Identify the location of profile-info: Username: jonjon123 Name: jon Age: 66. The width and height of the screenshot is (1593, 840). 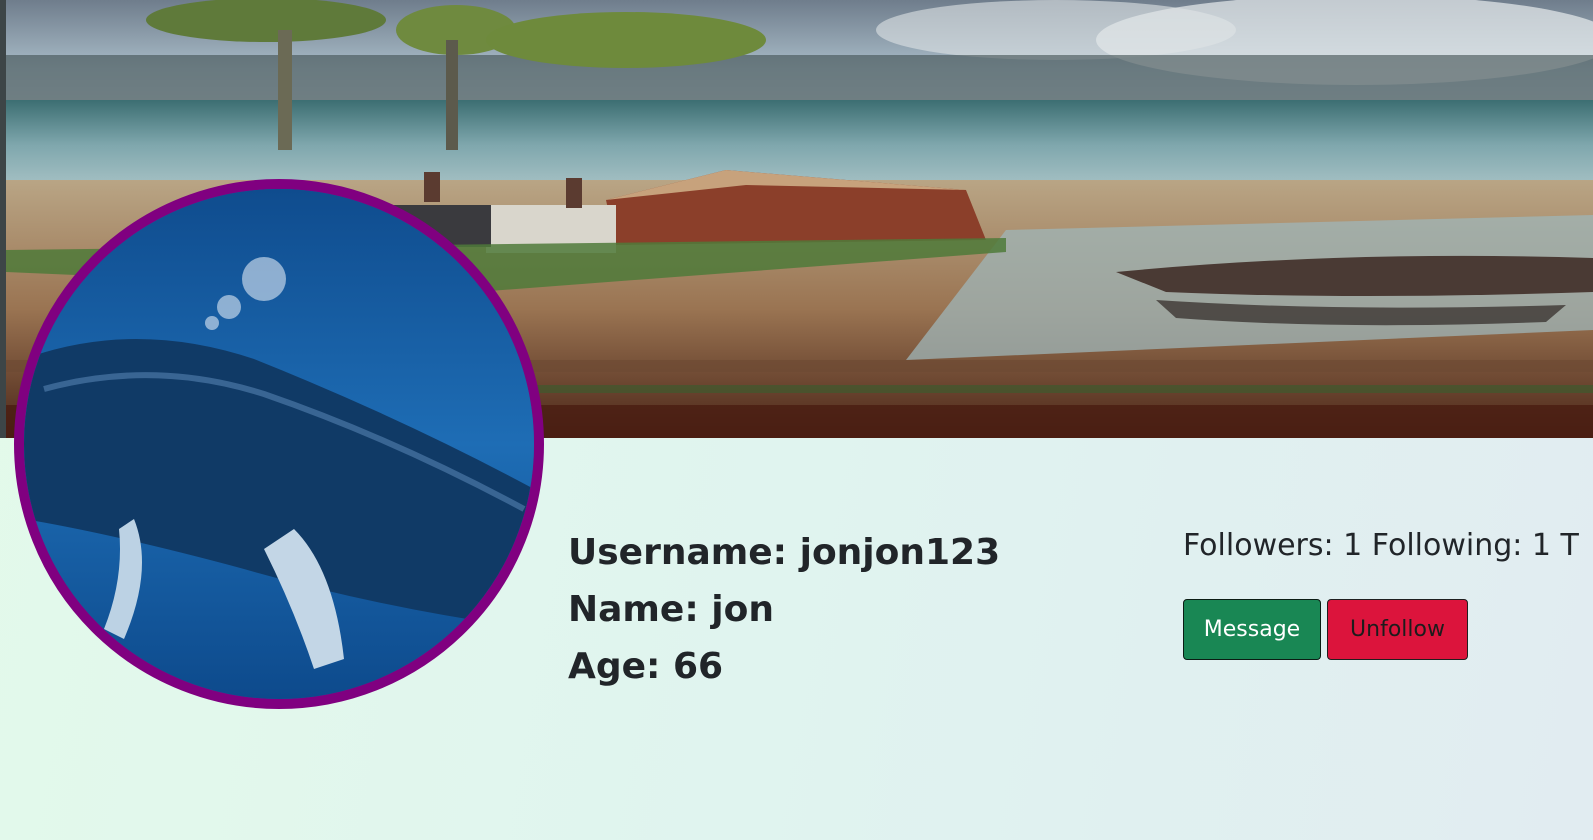
(784, 609).